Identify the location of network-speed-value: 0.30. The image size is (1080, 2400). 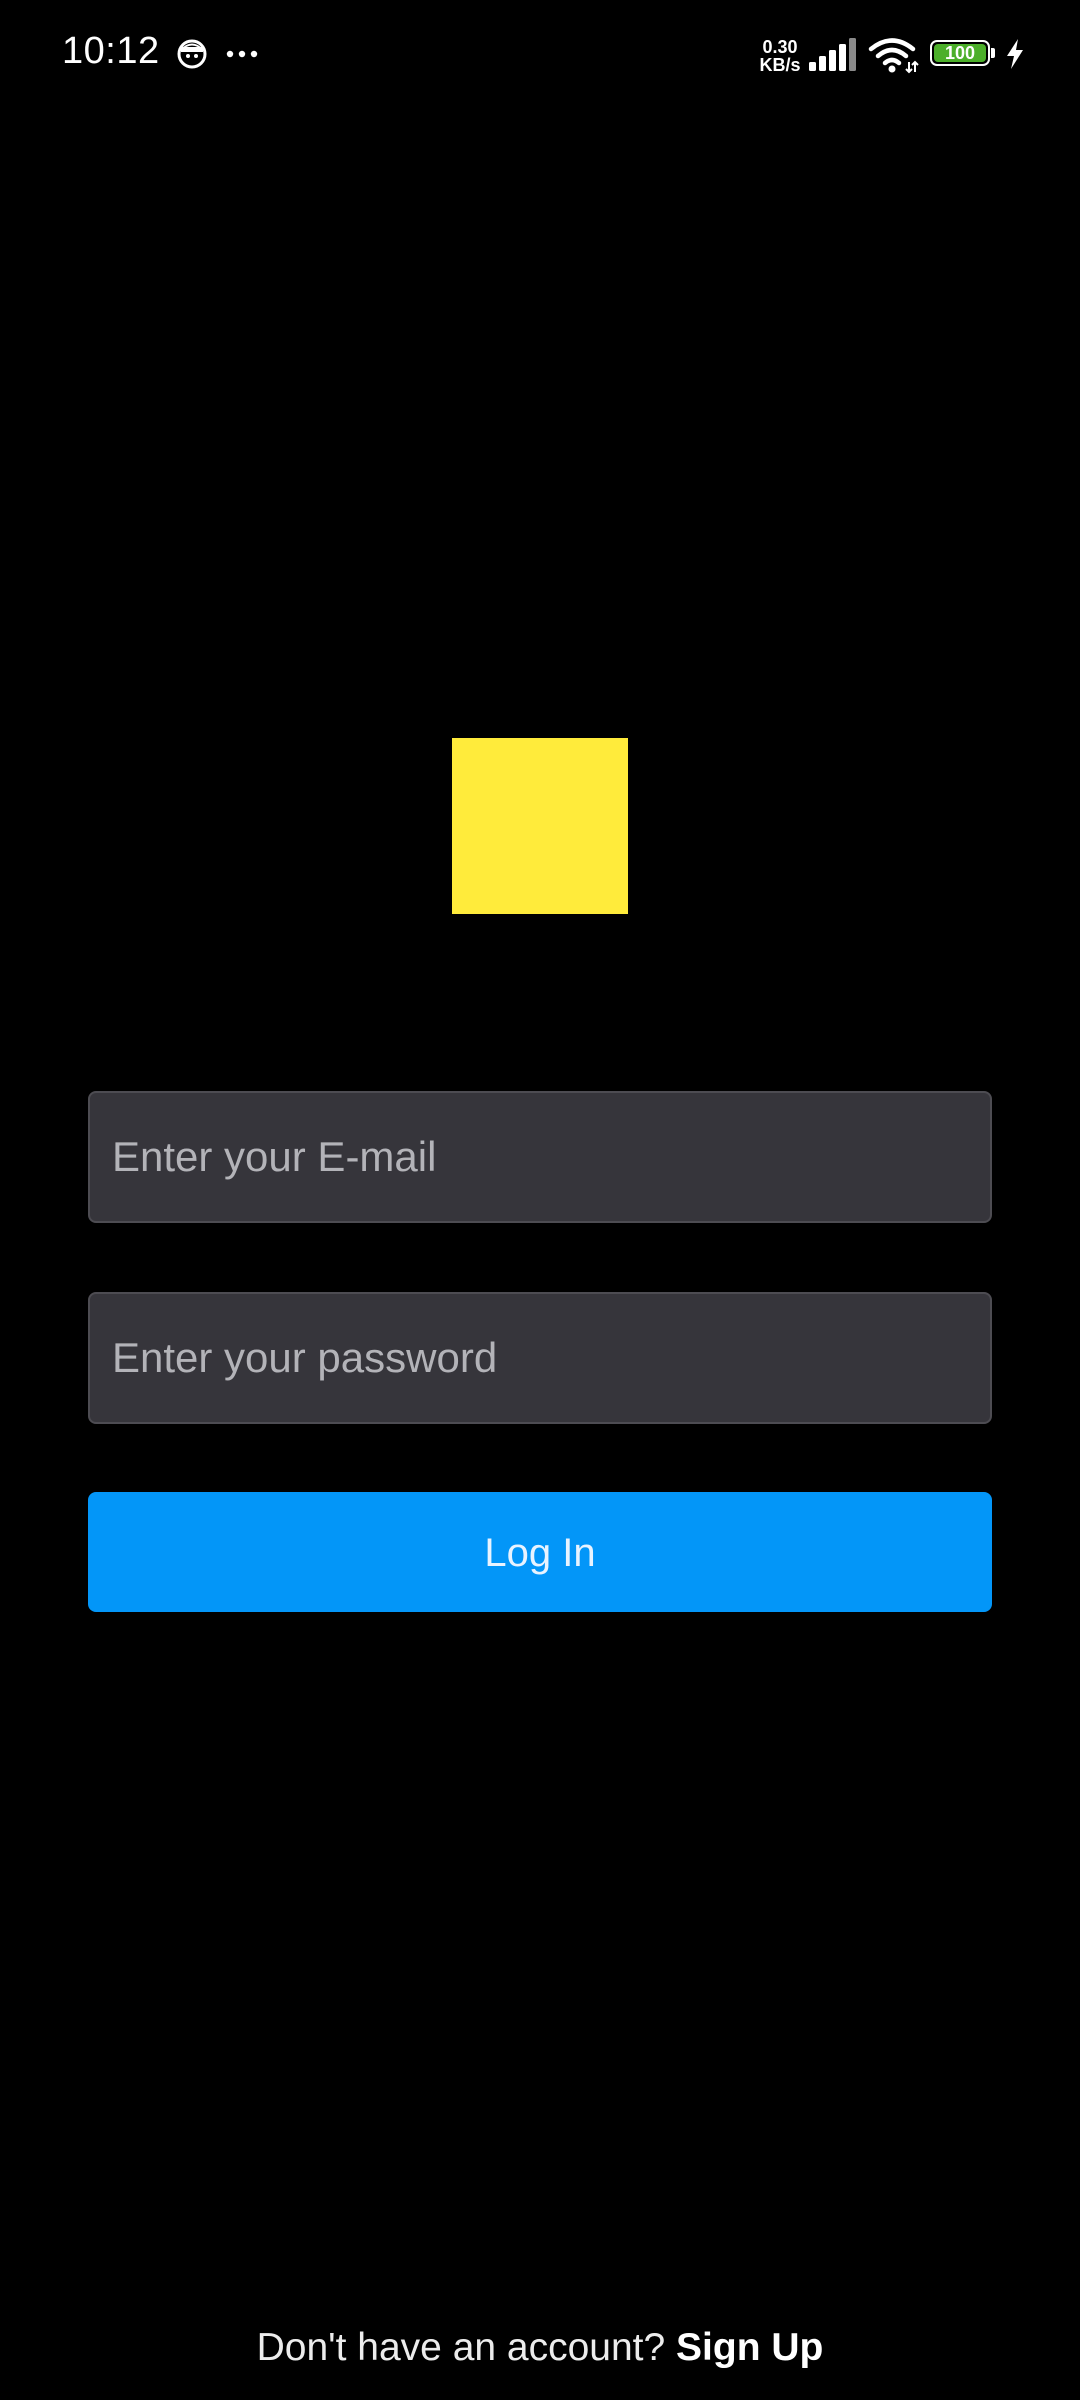
(780, 47).